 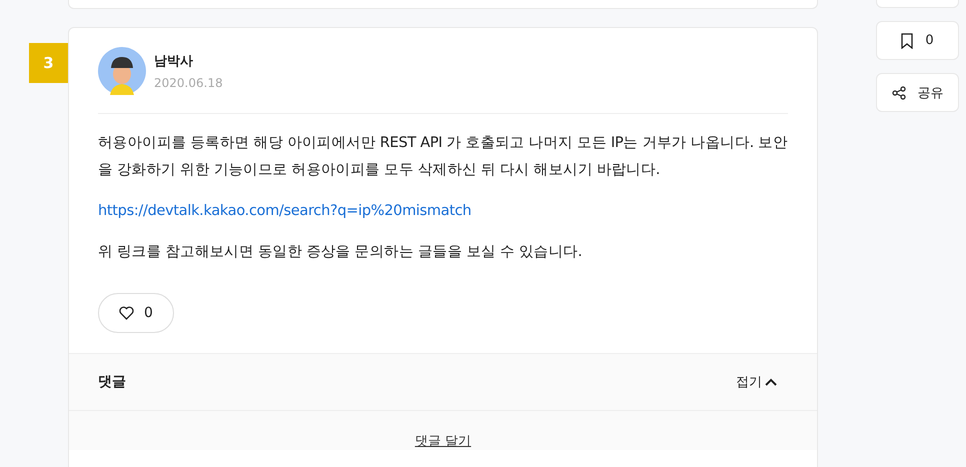 I want to click on answer-text: 허용아이피를 등록하면 해당 아이피에서만 REST API 가 호출되고 나머지 모든 IP는 거부가 나옵니다. 보안을 강화하기 위한 기능이므로 허용아이피를 모두 삭제하신 뒤 다시 해보시기 바랍니다., so click(x=443, y=157).